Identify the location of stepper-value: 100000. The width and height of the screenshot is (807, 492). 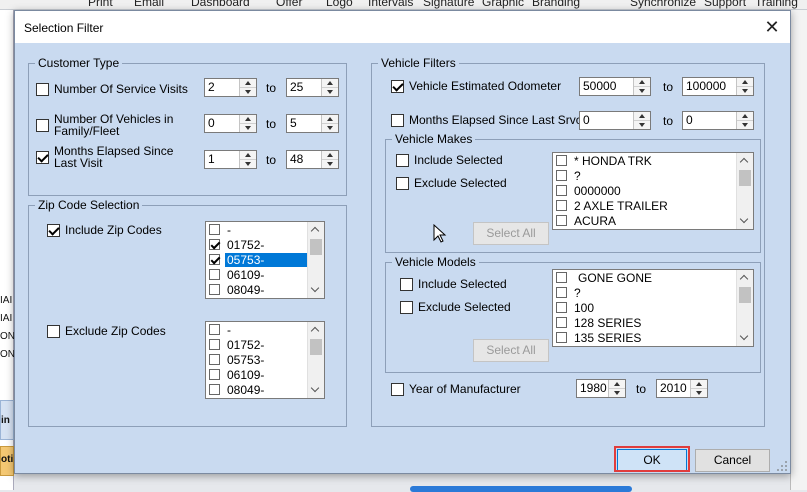
(709, 86).